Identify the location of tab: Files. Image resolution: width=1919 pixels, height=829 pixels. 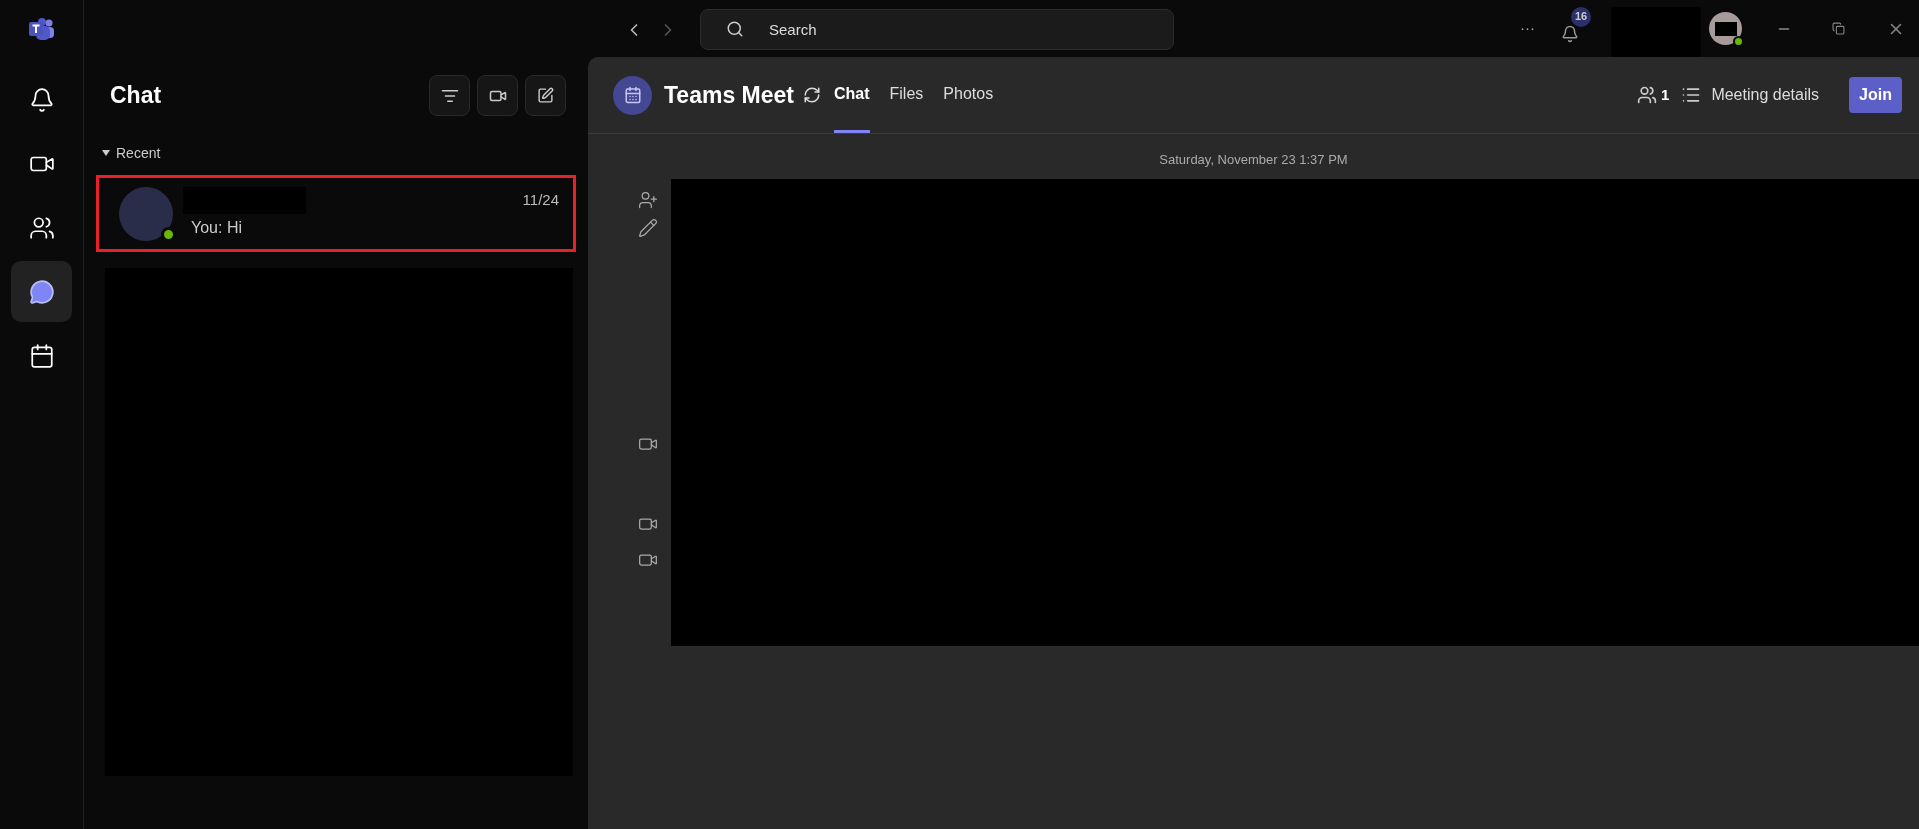
(906, 95).